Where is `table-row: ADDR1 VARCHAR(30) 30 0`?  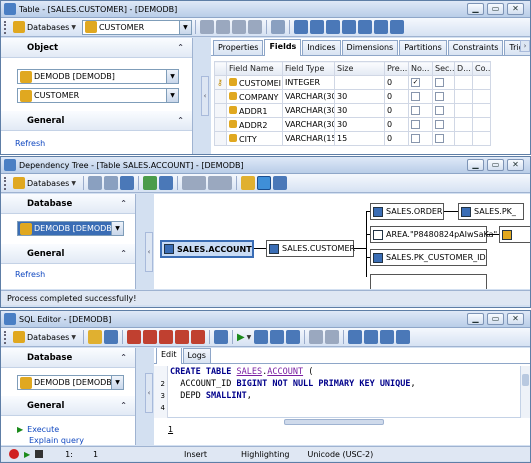 table-row: ADDR1 VARCHAR(30) 30 0 is located at coordinates (352, 110).